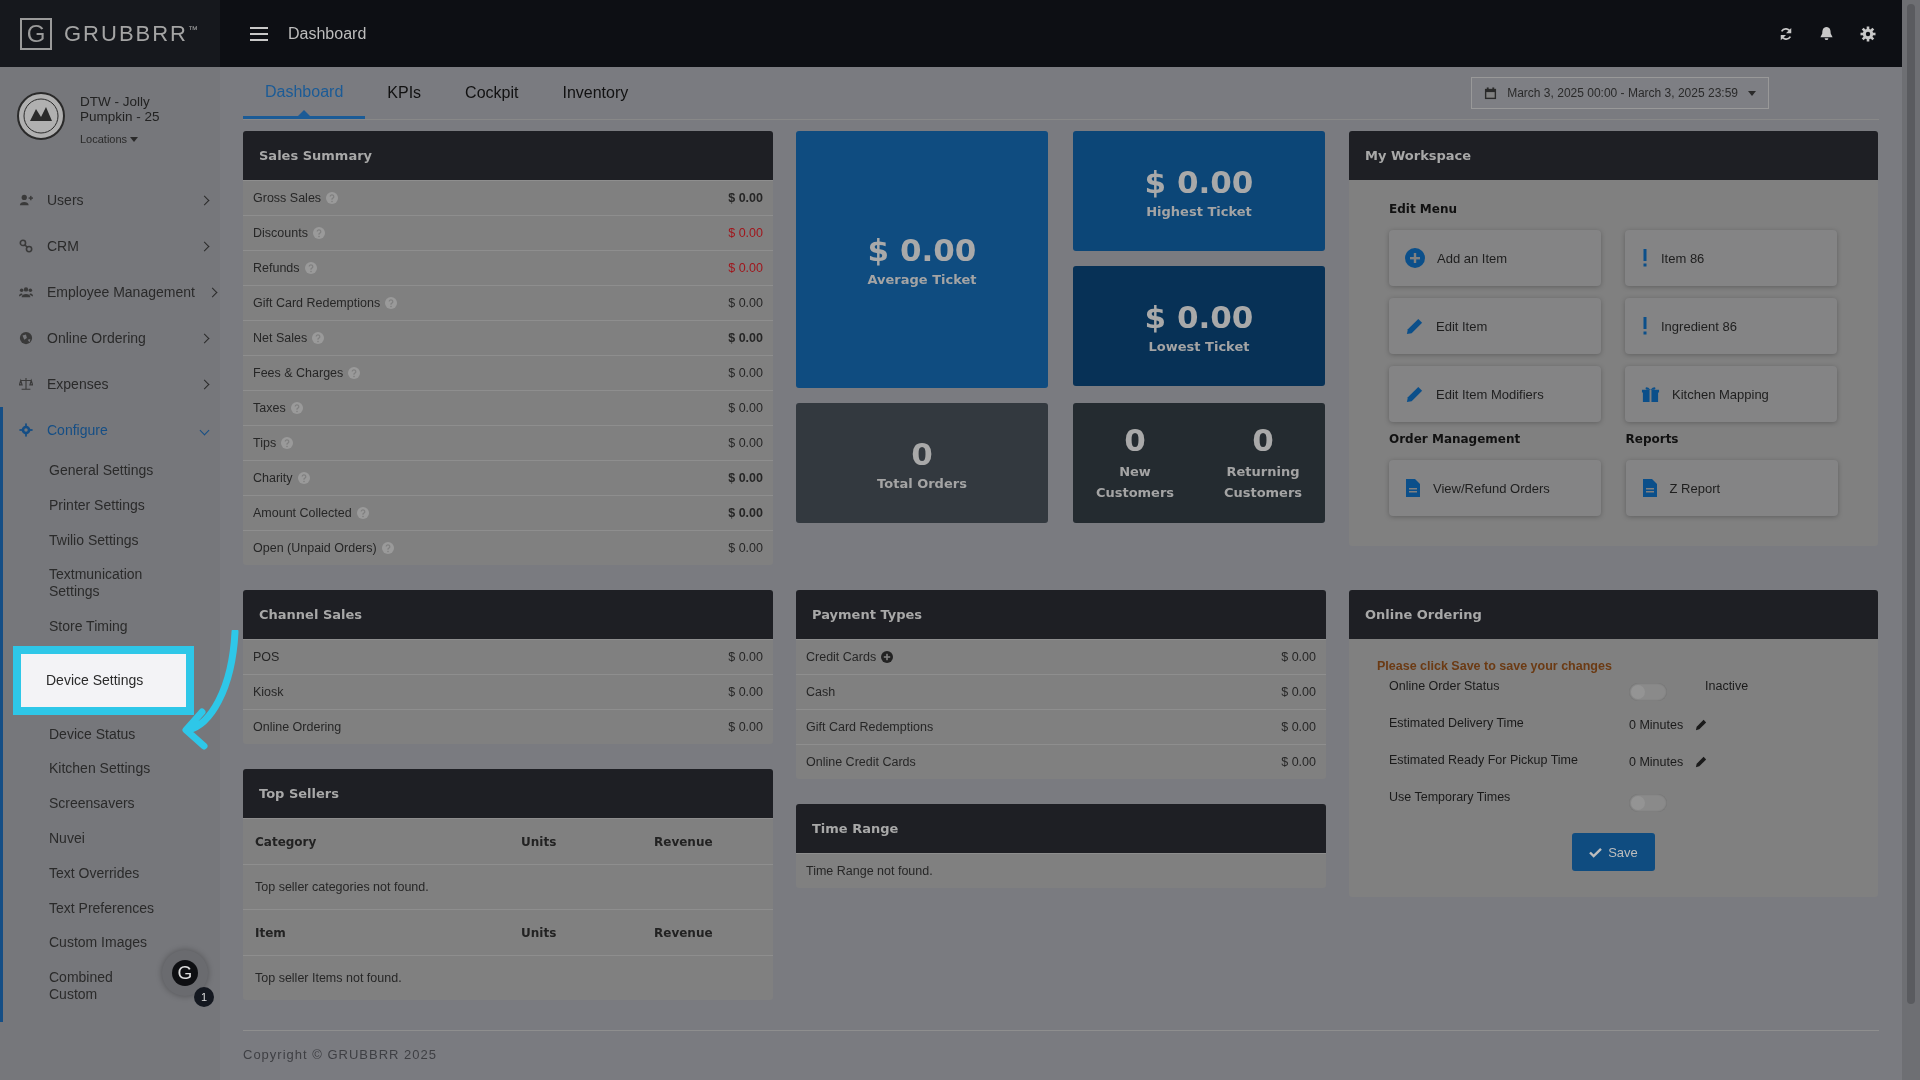 Image resolution: width=1920 pixels, height=1080 pixels. What do you see at coordinates (26, 292) in the screenshot?
I see `group-icon` at bounding box center [26, 292].